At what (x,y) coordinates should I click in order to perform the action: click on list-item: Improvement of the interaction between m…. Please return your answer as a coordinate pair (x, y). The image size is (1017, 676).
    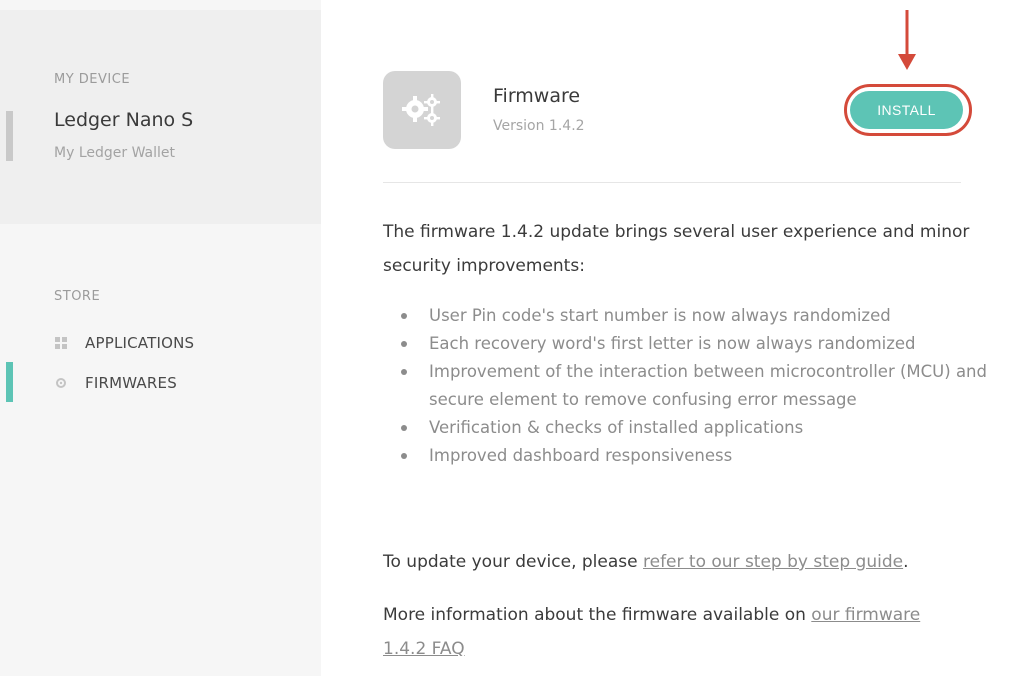
    Looking at the image, I should click on (693, 386).